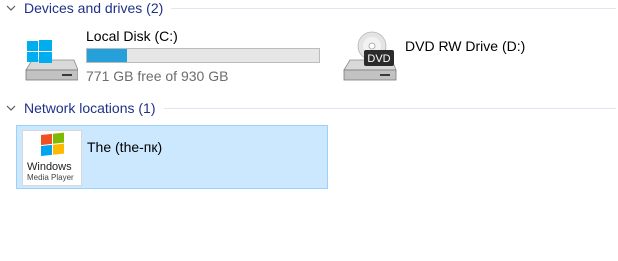 The width and height of the screenshot is (618, 261). What do you see at coordinates (203, 55) in the screenshot?
I see `local-disk-capacity-bar` at bounding box center [203, 55].